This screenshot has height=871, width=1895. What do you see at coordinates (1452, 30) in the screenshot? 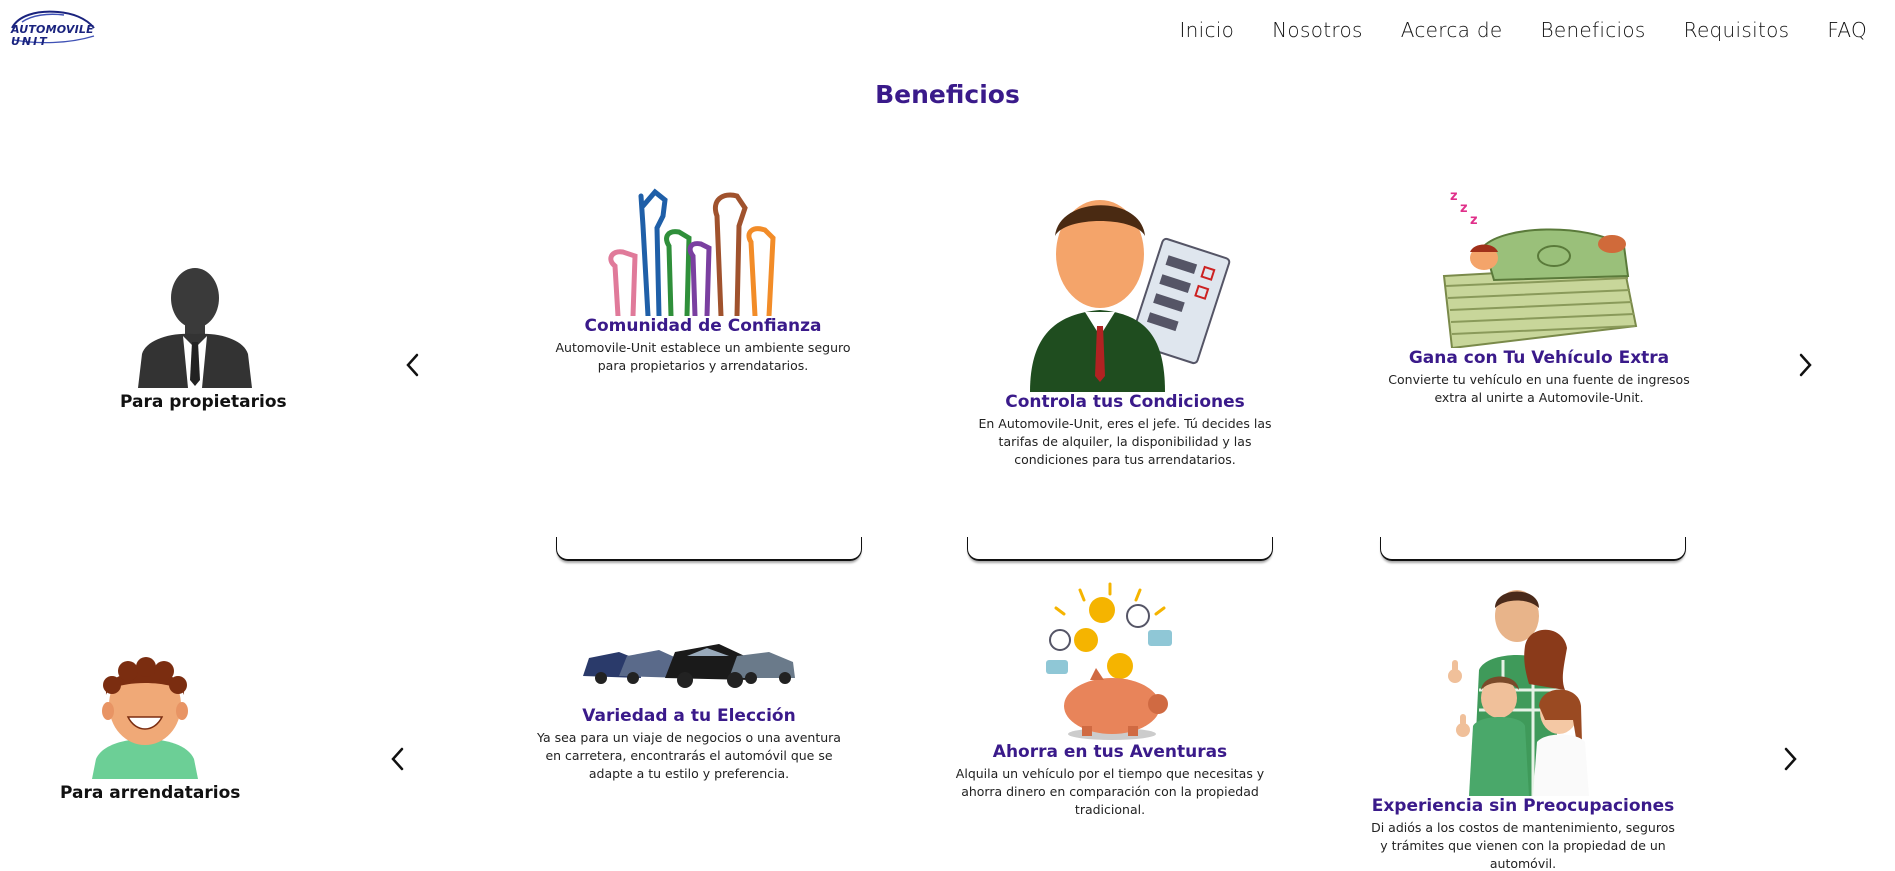
I see `nav-acerca-de: Acerca de` at bounding box center [1452, 30].